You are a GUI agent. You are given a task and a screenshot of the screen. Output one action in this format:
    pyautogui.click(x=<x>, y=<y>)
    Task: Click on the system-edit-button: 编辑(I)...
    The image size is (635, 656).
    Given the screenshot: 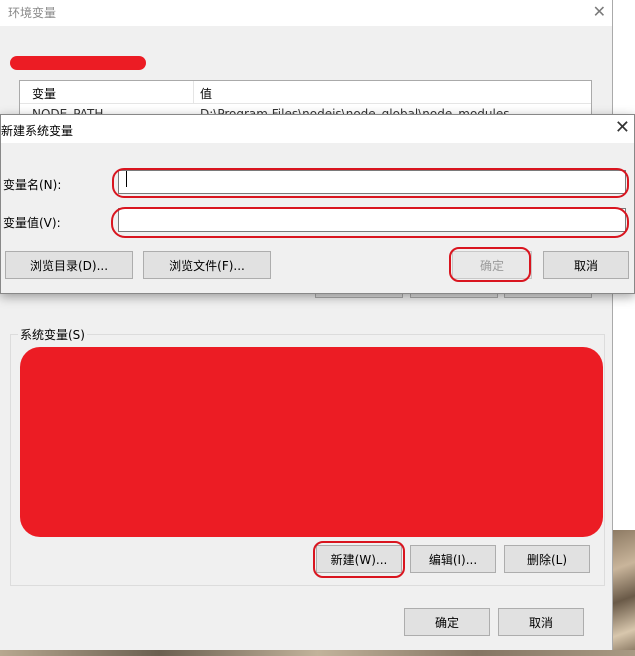 What is the action you would take?
    pyautogui.click(x=453, y=559)
    